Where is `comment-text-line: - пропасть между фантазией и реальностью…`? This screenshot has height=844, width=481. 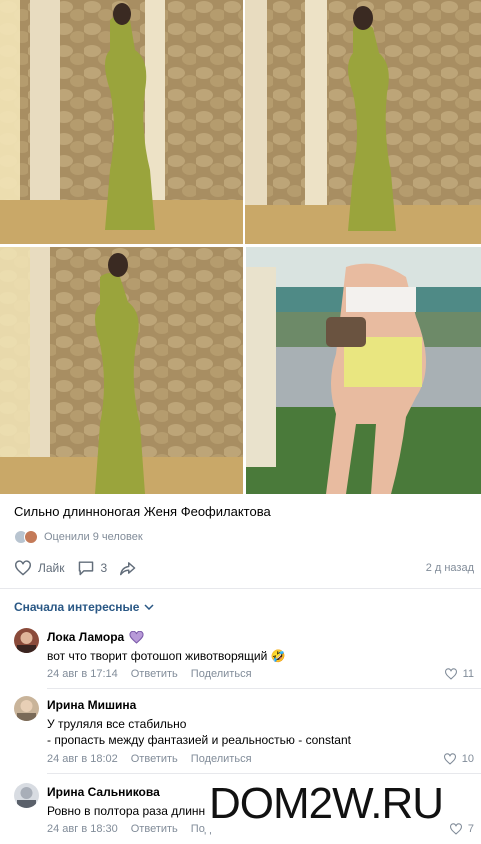
comment-text-line: - пропасть между фантазией и реальностью… is located at coordinates (199, 740).